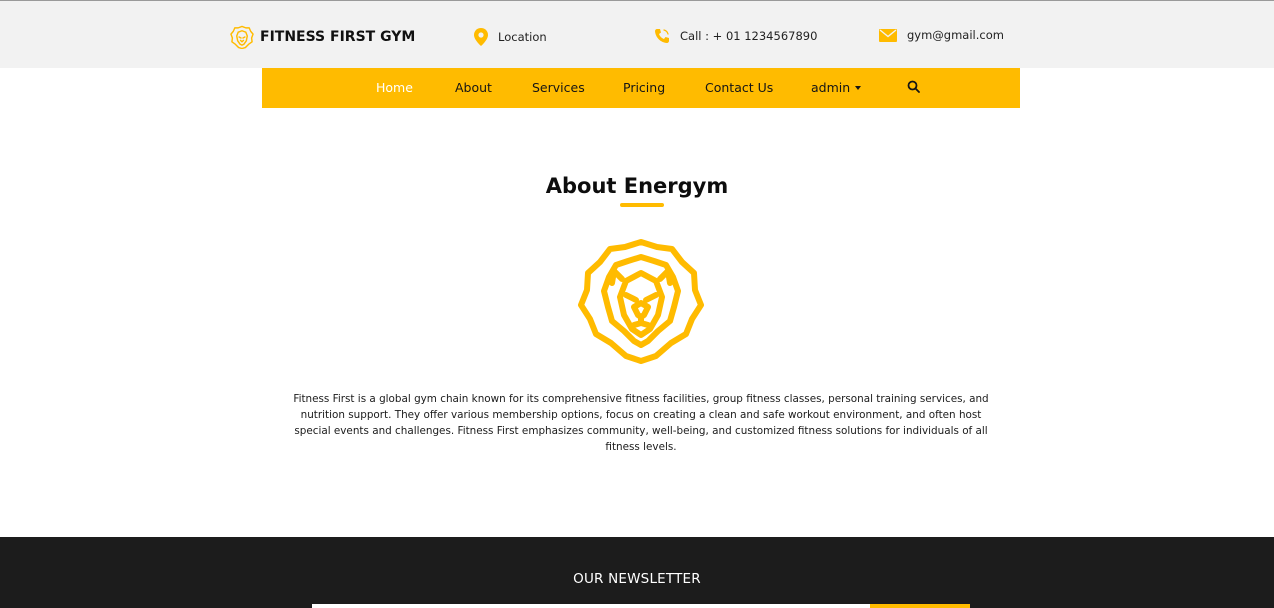 The height and width of the screenshot is (608, 1274). Describe the element at coordinates (558, 87) in the screenshot. I see `nav-services: Services` at that location.